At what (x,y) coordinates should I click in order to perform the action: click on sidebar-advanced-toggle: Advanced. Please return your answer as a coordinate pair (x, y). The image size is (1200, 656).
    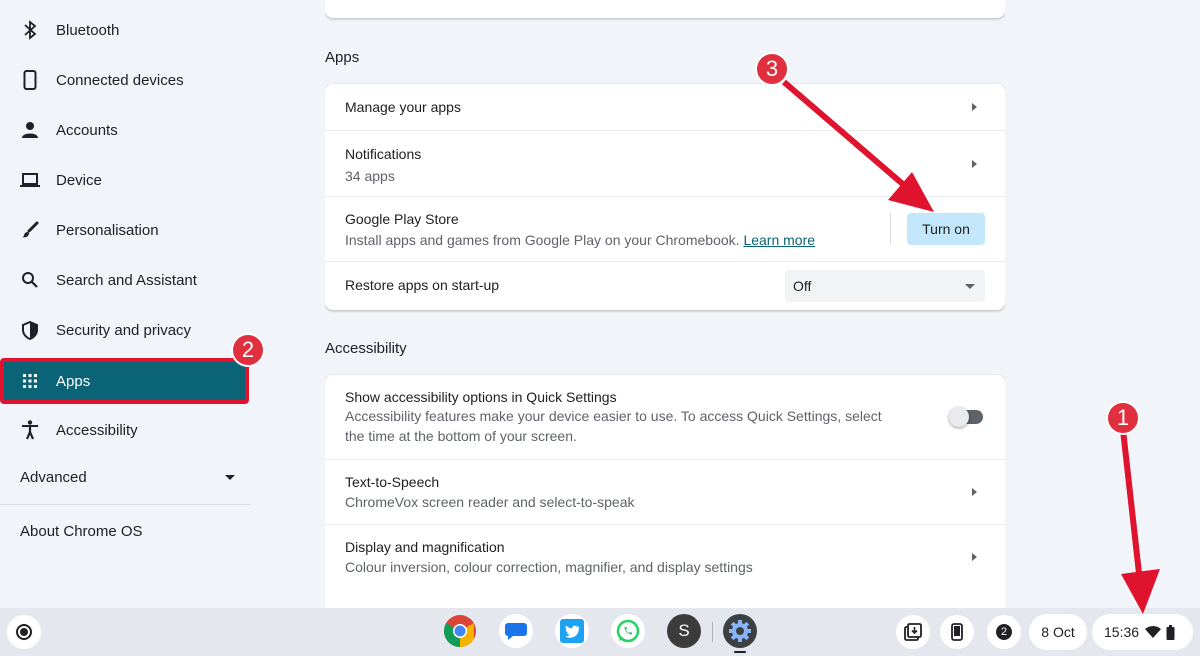
    Looking at the image, I should click on (127, 477).